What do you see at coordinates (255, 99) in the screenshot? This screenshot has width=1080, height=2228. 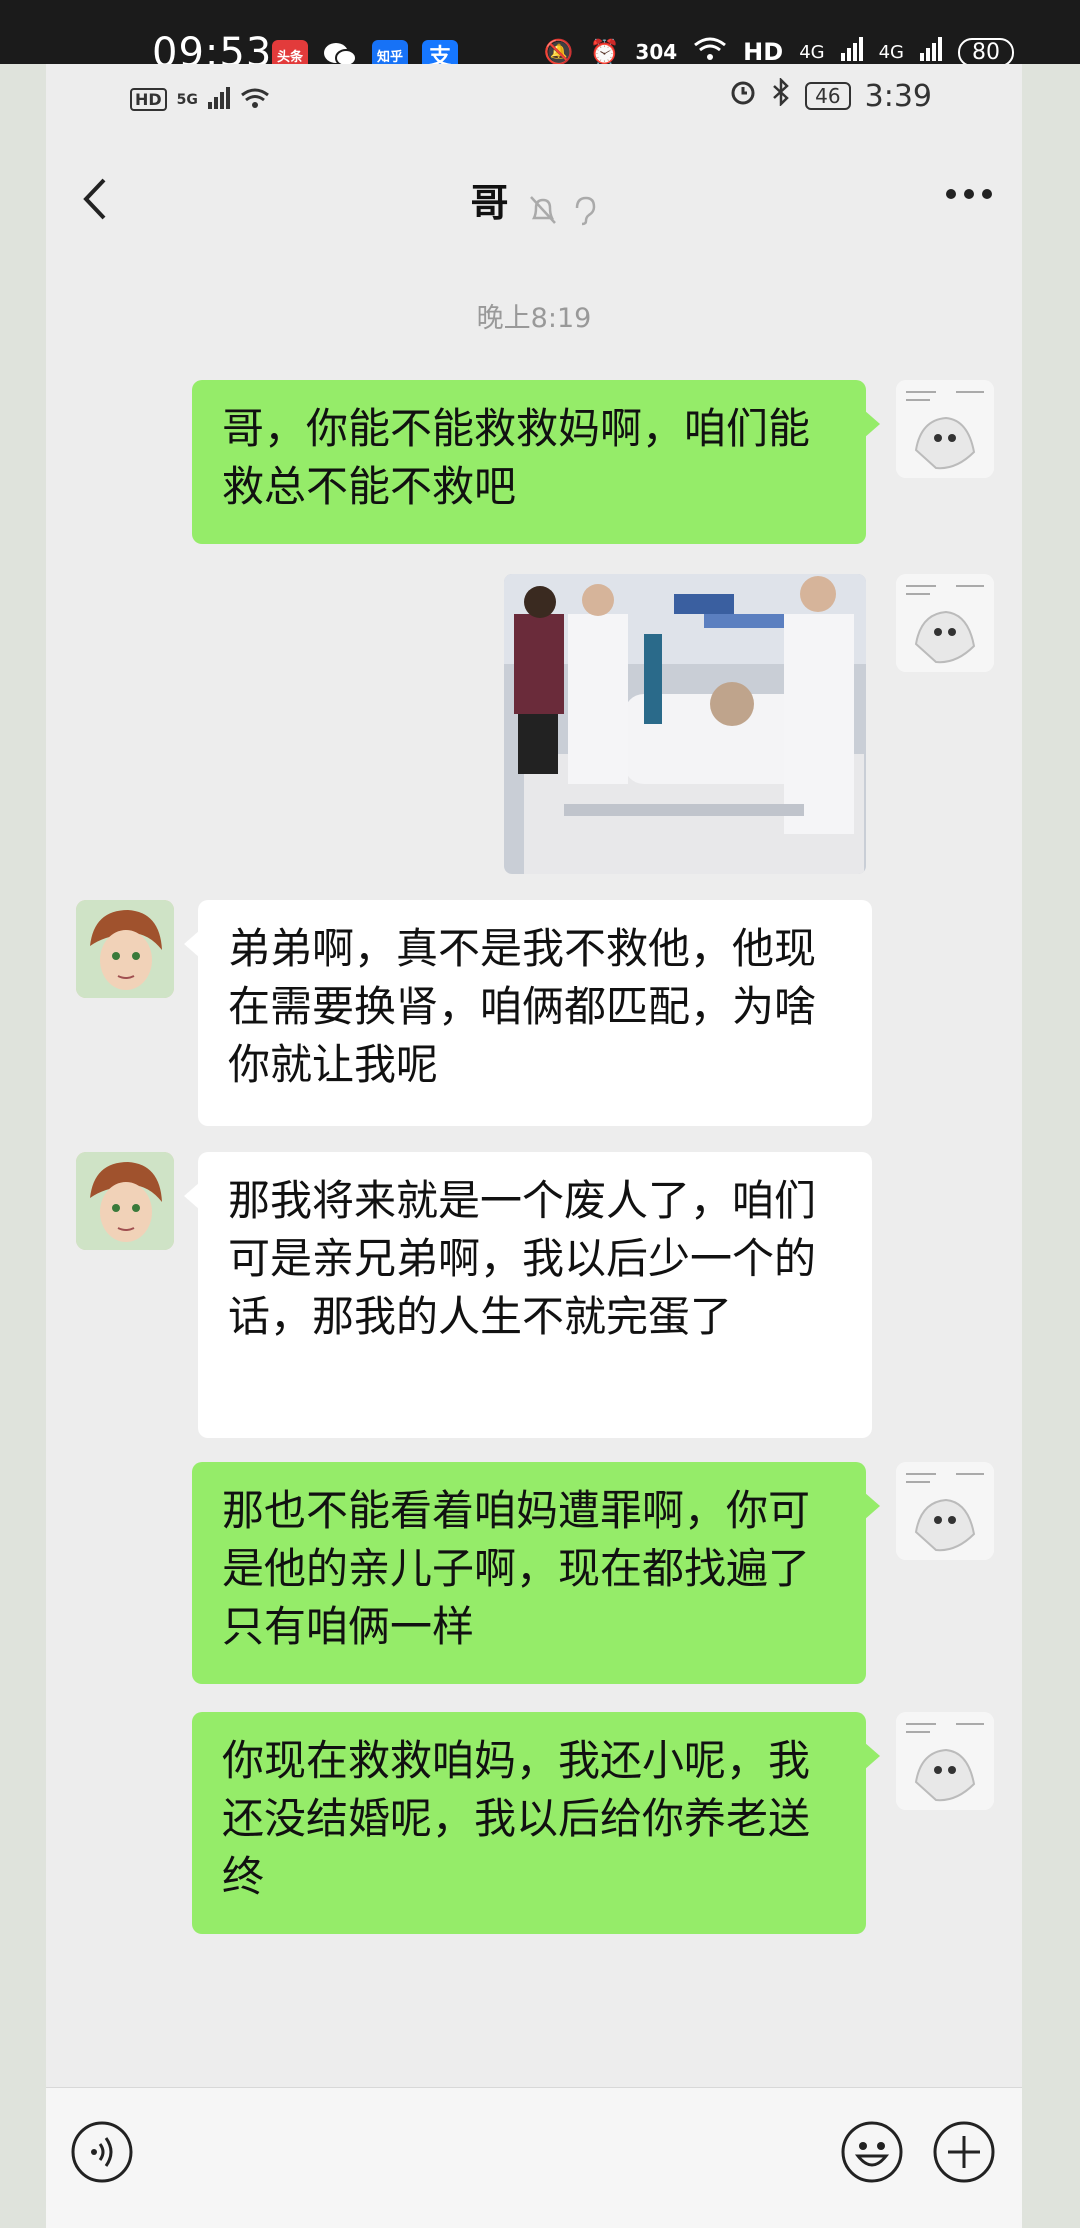 I see `wifi-icon` at bounding box center [255, 99].